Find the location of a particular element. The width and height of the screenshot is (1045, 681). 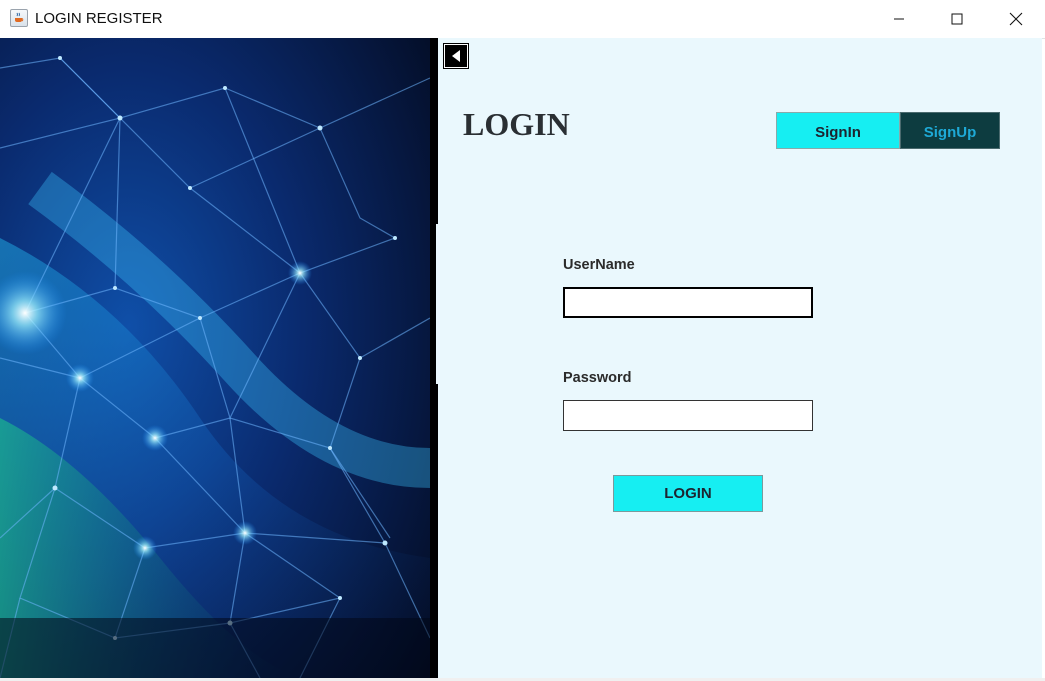

maximize-button is located at coordinates (957, 19).